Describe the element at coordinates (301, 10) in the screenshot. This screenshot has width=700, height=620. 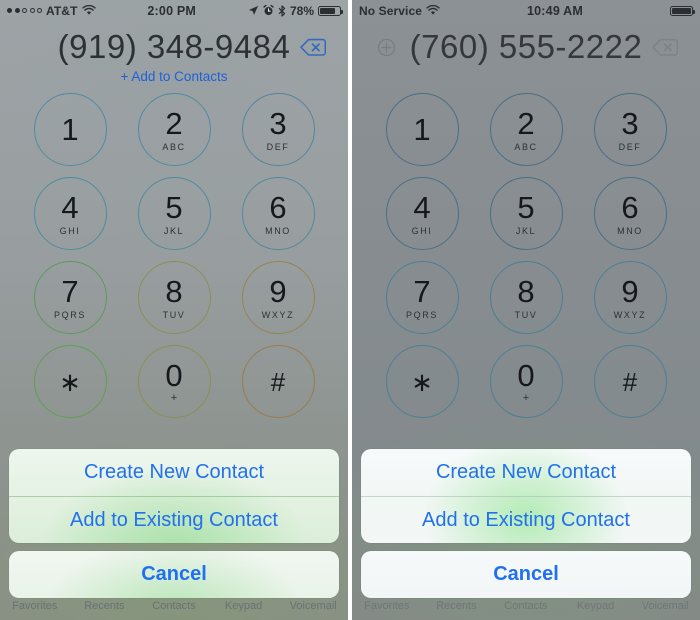
I see `battery-percent-label: 78%` at that location.